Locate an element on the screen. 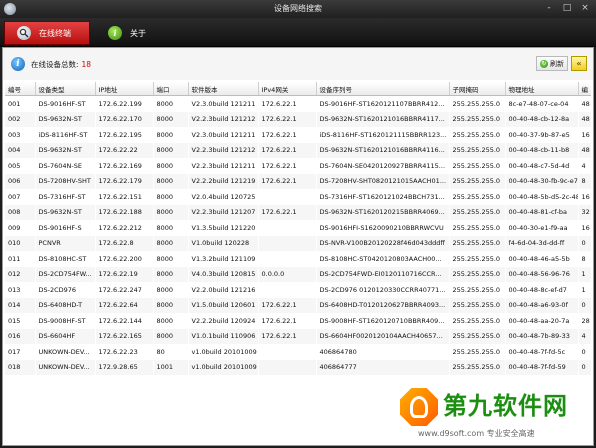 This screenshot has height=448, width=596. collapse-button: « is located at coordinates (579, 63).